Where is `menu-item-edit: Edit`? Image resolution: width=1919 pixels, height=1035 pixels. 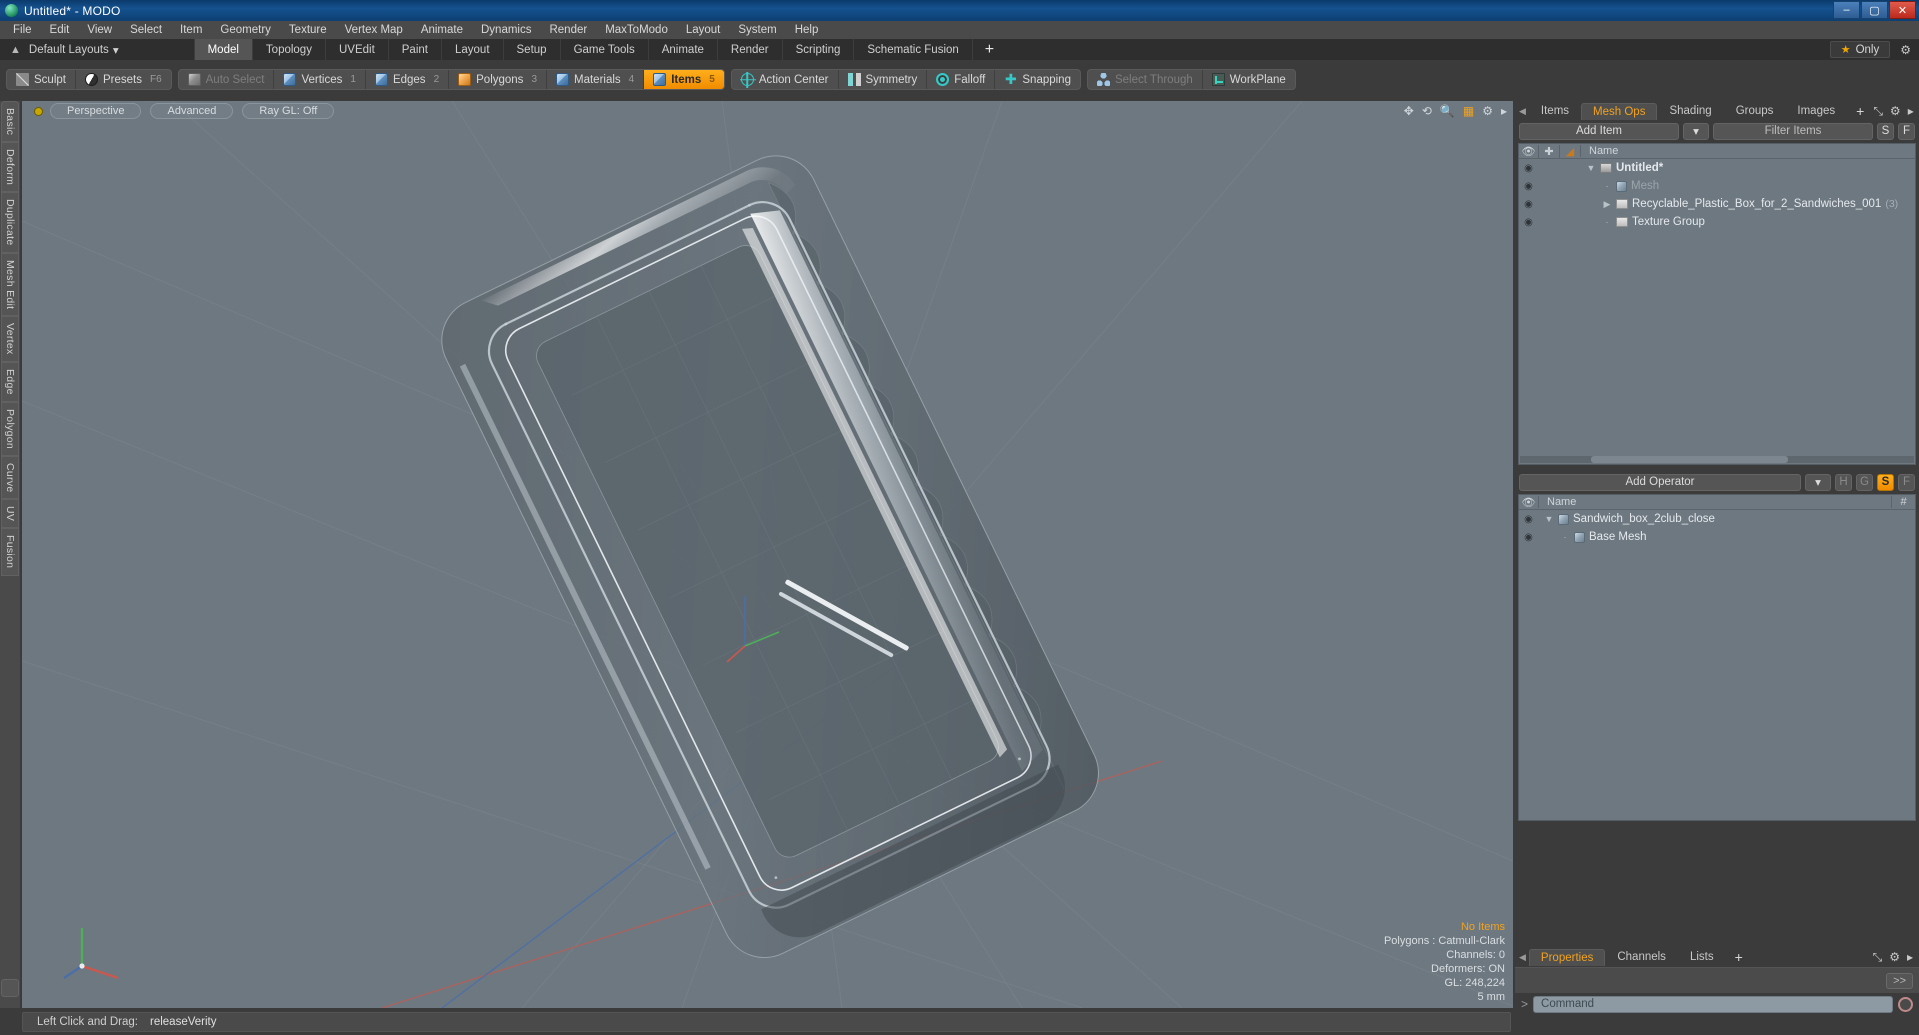
menu-item-edit: Edit is located at coordinates (60, 30).